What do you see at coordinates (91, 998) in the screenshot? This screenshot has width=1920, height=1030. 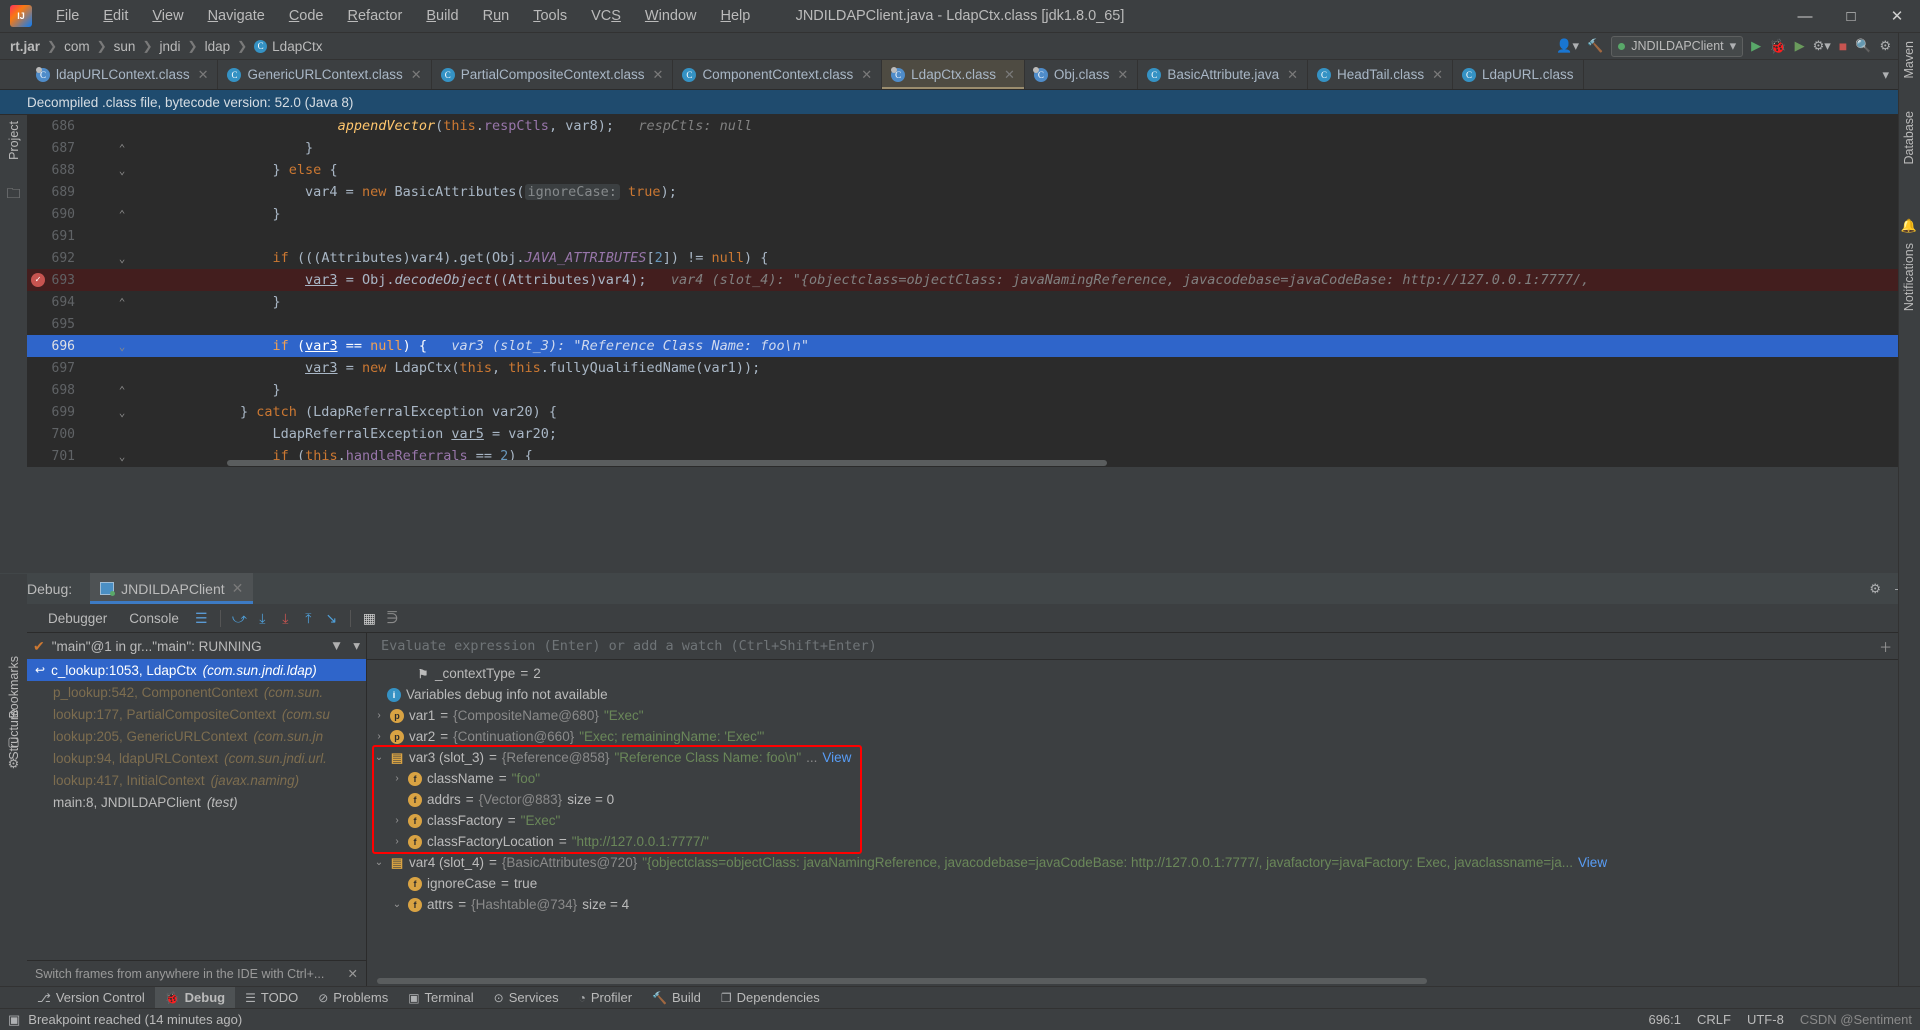 I see `toolwin-version-control: ⎇ Version Control` at bounding box center [91, 998].